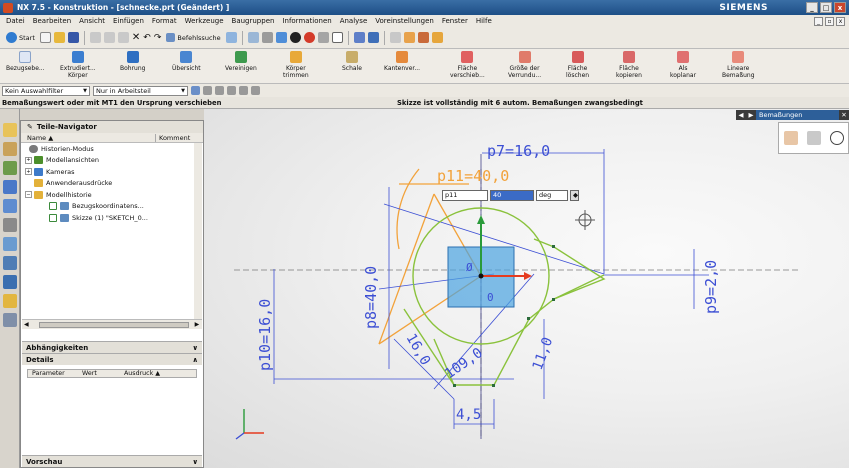 This screenshot has width=849, height=468. Describe the element at coordinates (840, 21) in the screenshot. I see `doc-close-button: x` at that location.